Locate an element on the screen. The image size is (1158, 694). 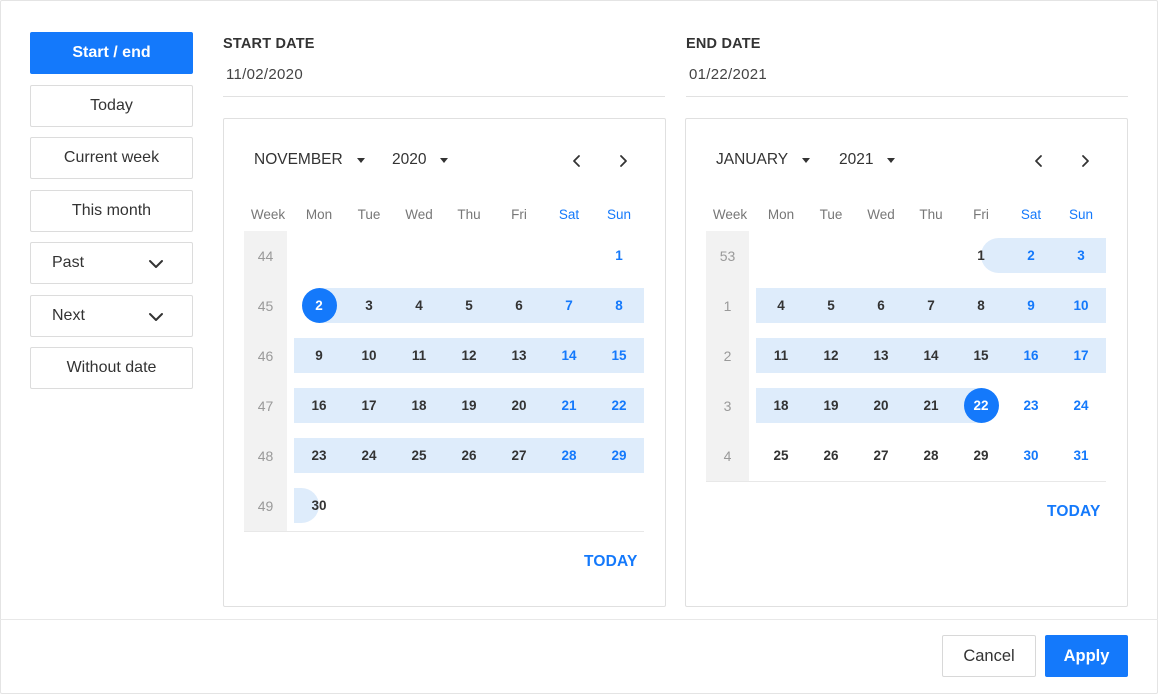
preset-label: Start / end is located at coordinates (111, 52).